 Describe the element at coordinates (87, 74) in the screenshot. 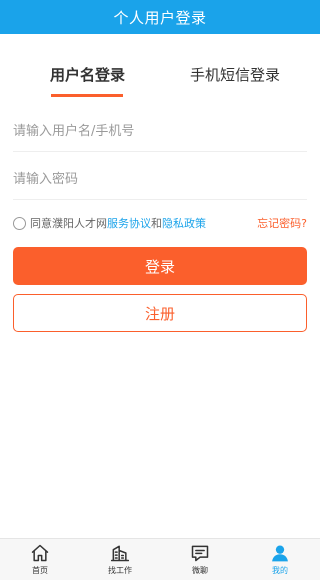

I see `tab-username-login: 用户名登录` at that location.